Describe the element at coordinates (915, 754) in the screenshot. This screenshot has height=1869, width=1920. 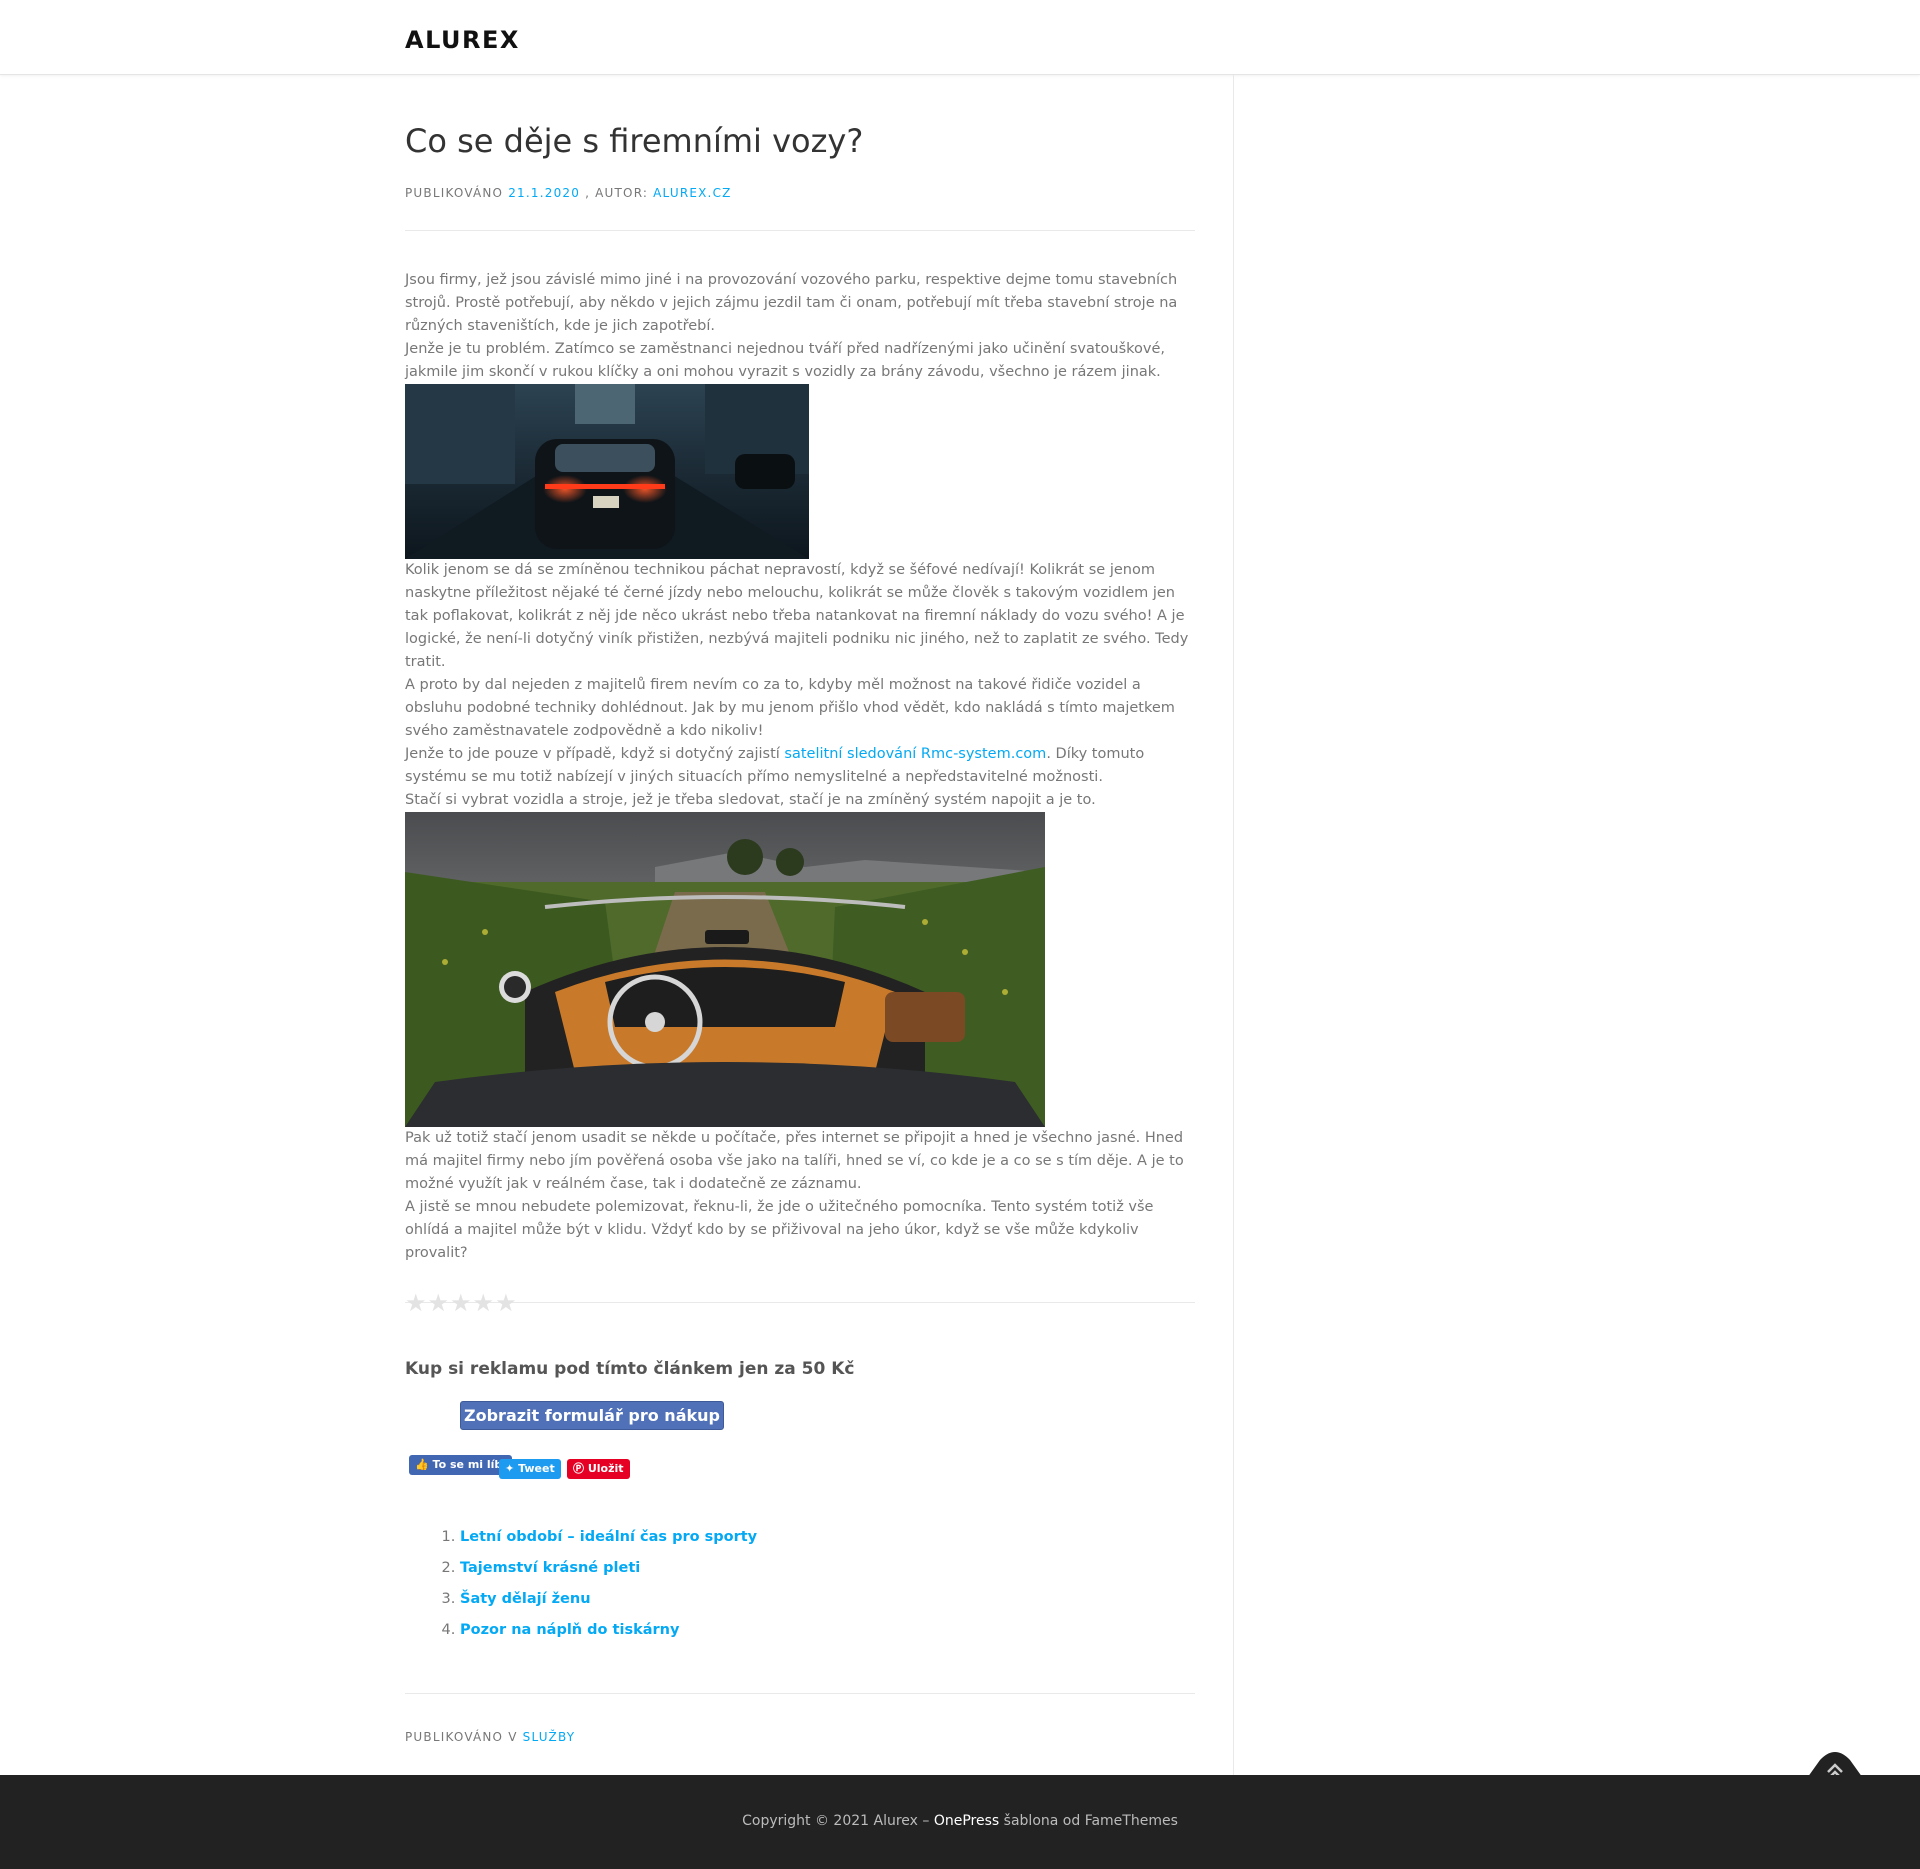
I see `satellite-tracking-link: satelitní sledování Rmc-system.com` at that location.